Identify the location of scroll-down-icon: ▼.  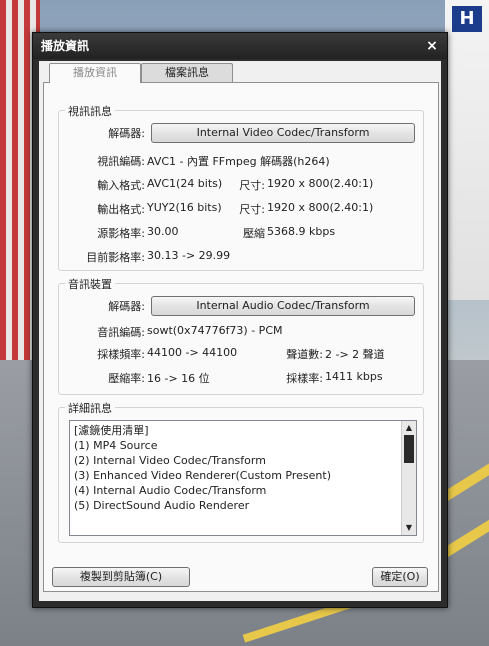
(409, 528).